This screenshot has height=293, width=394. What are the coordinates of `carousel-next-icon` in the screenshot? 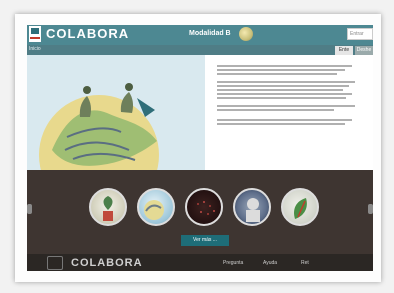 It's located at (370, 209).